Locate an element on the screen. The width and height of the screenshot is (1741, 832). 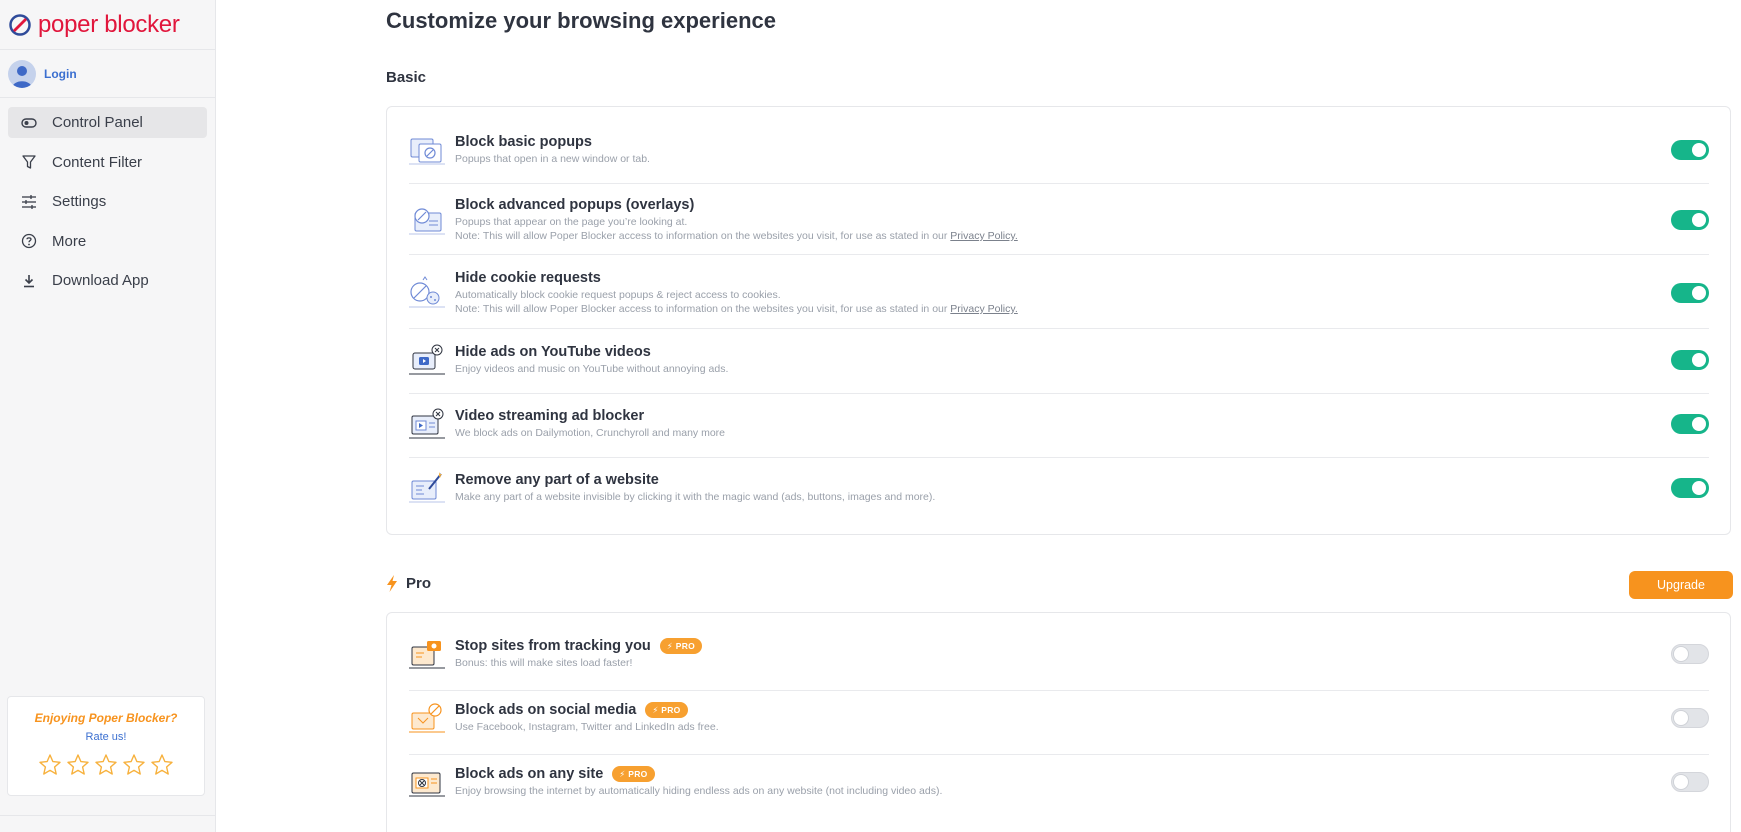
feature-title-text: Stop sites from tracking you is located at coordinates (553, 646).